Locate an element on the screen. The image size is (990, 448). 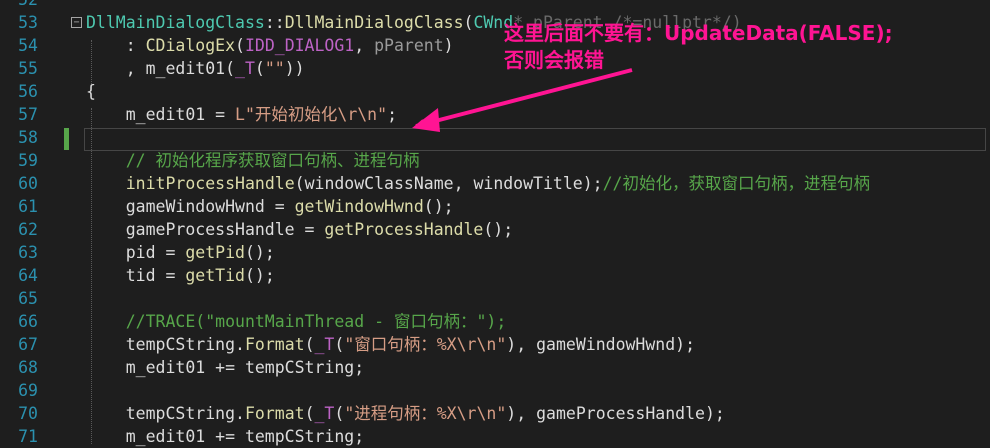
fold-collapse-icon: − is located at coordinates (76, 22).